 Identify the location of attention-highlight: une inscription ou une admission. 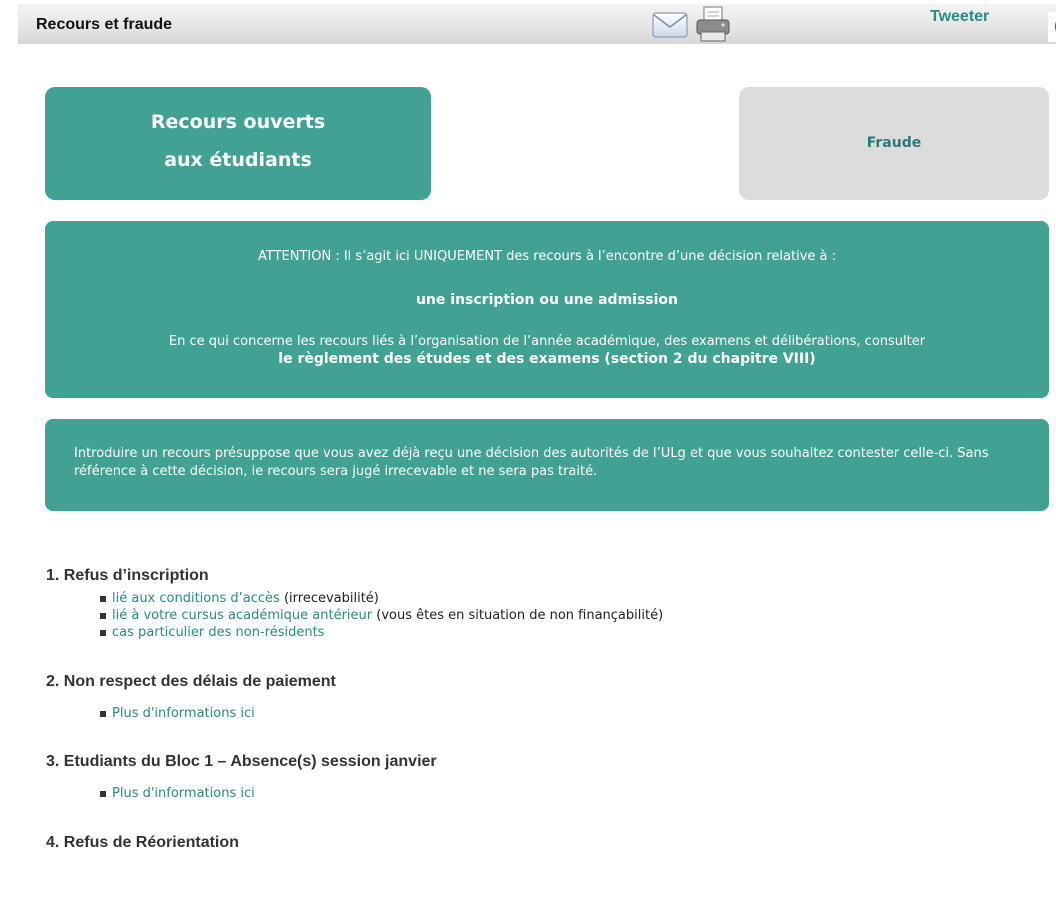
(547, 300).